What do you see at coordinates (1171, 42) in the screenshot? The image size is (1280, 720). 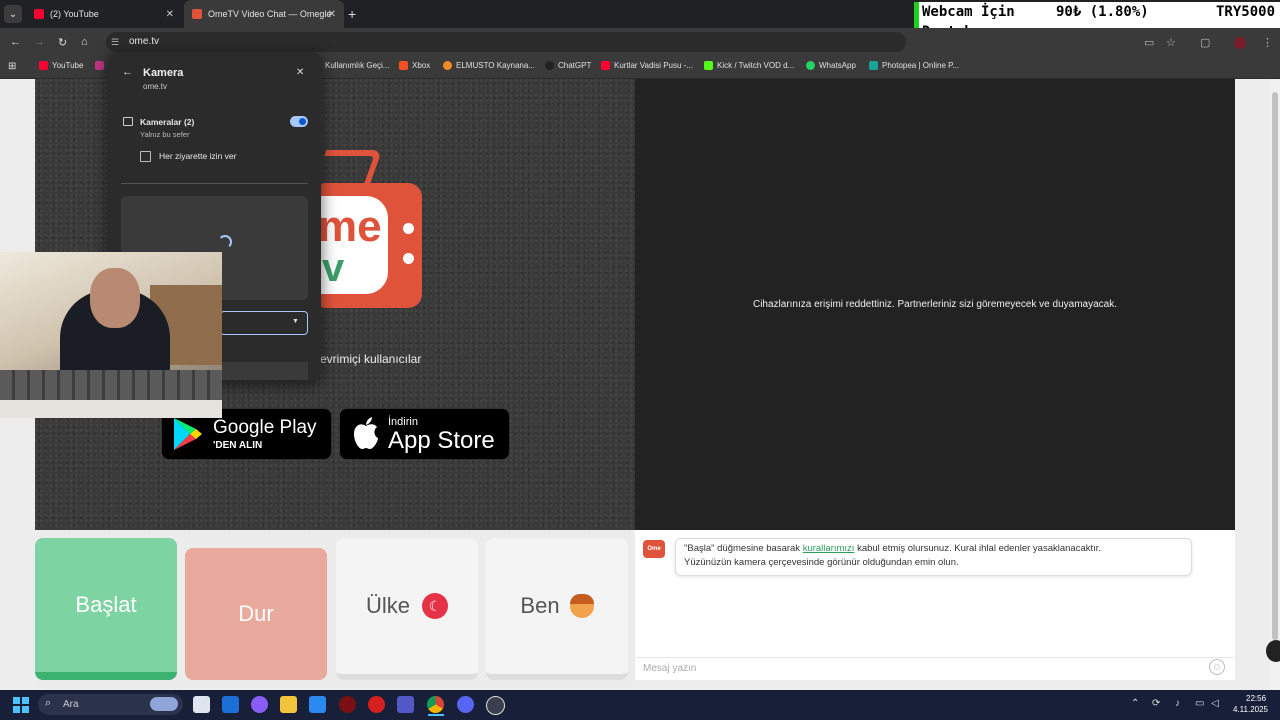 I see `bookmark-star-icon: ☆` at bounding box center [1171, 42].